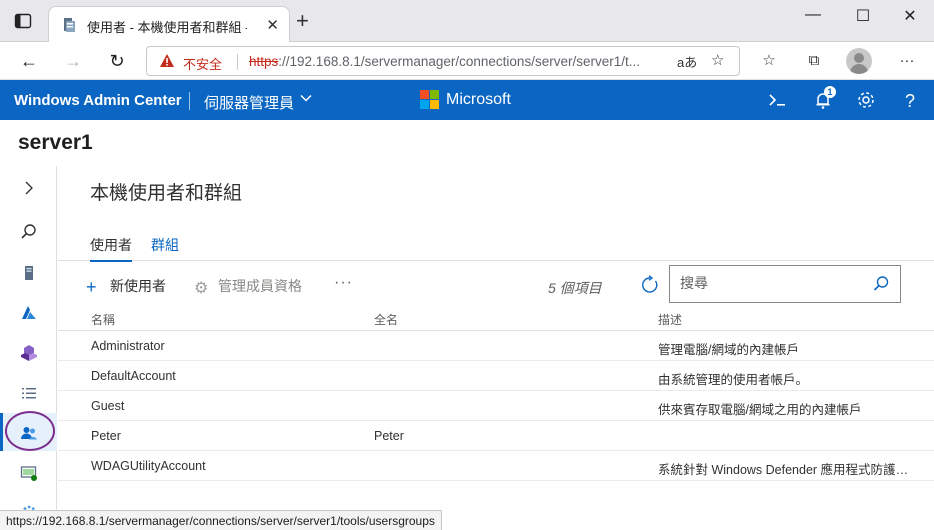 Image resolution: width=934 pixels, height=530 pixels. Describe the element at coordinates (813, 15) in the screenshot. I see `minimize-icon: —` at that location.